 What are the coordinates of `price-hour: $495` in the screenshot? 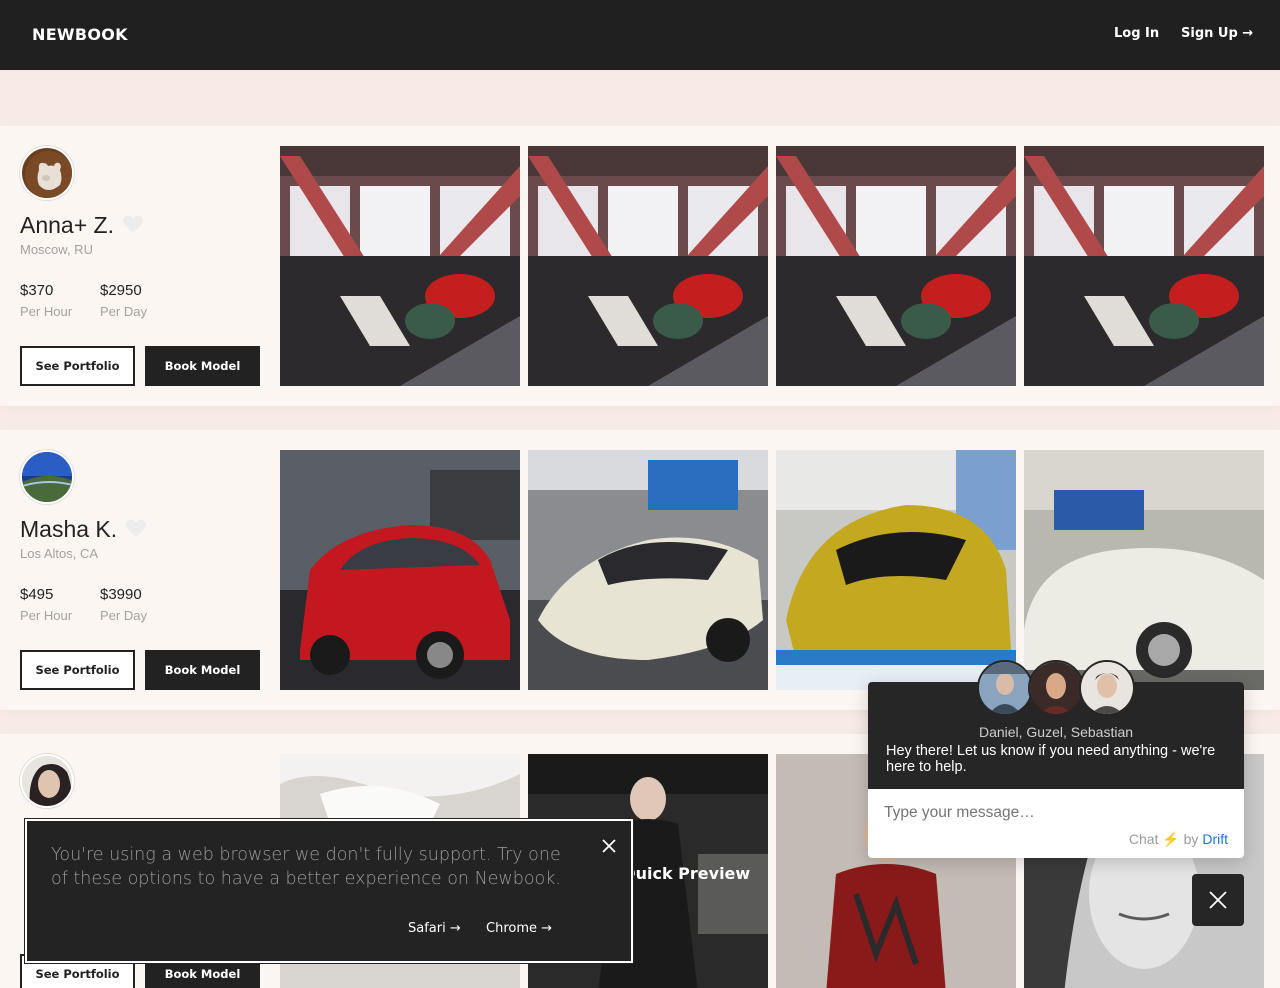 It's located at (37, 594).